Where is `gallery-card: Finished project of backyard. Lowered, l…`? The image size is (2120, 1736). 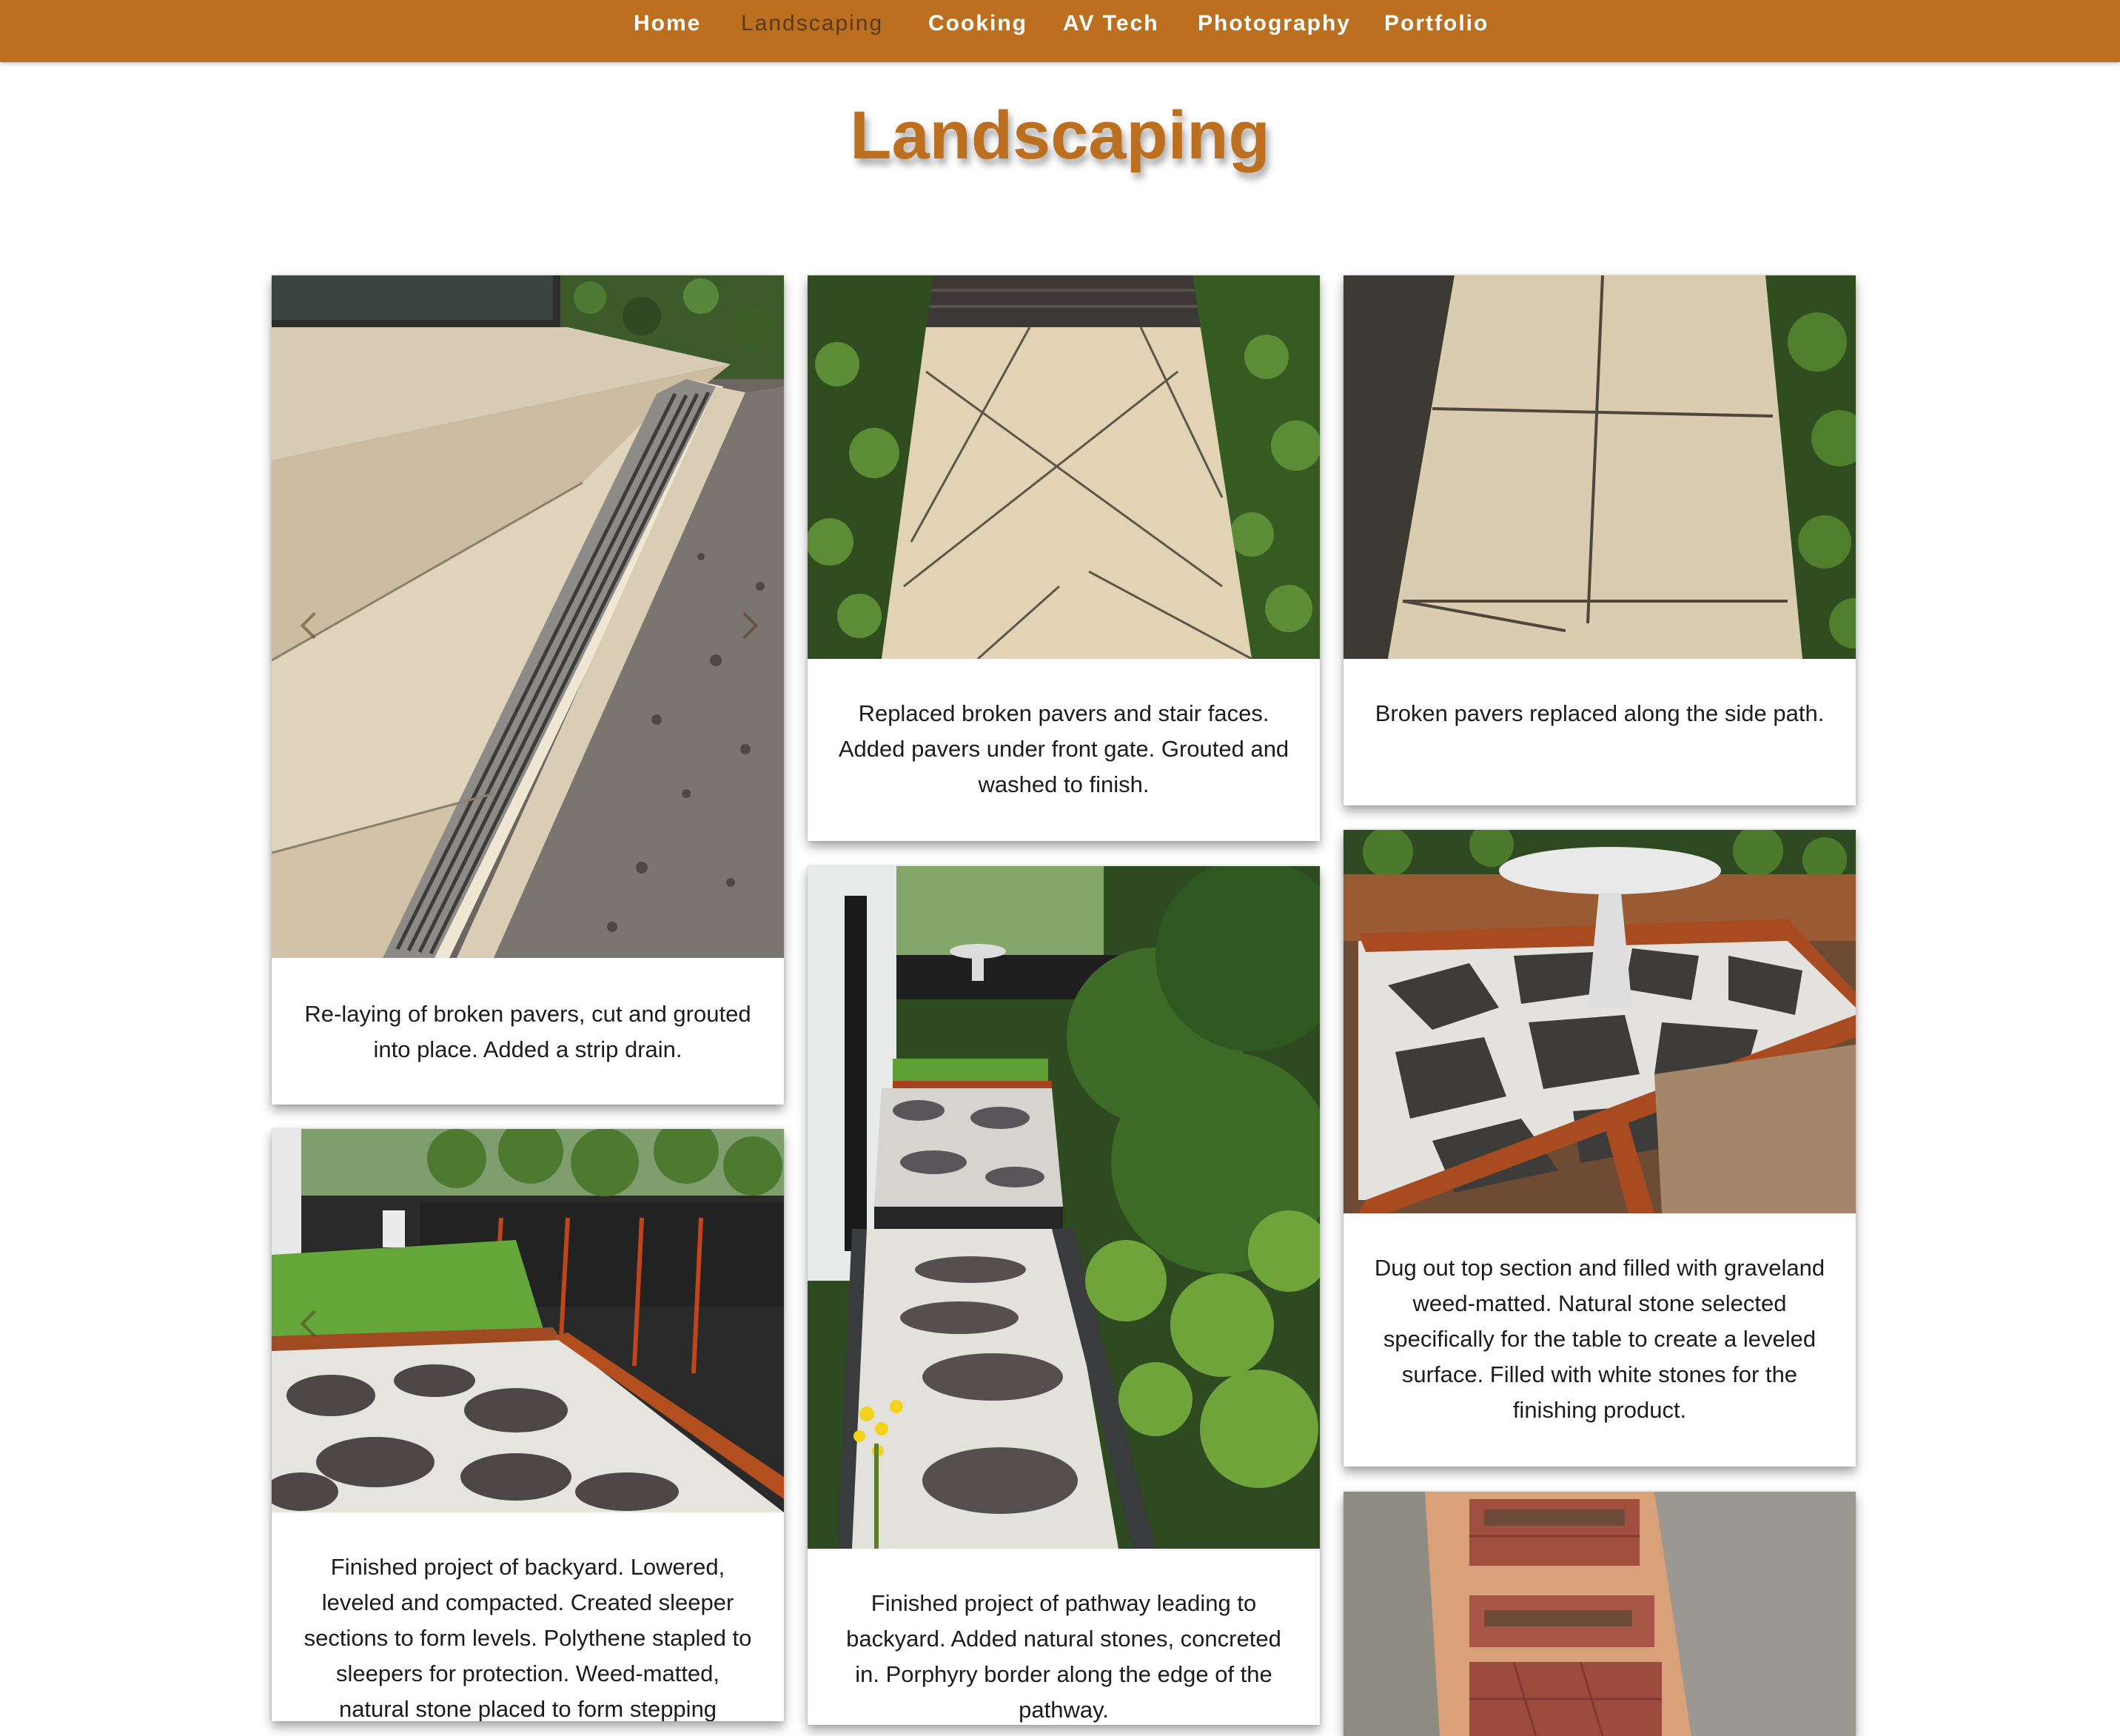 gallery-card: Finished project of backyard. Lowered, l… is located at coordinates (528, 1425).